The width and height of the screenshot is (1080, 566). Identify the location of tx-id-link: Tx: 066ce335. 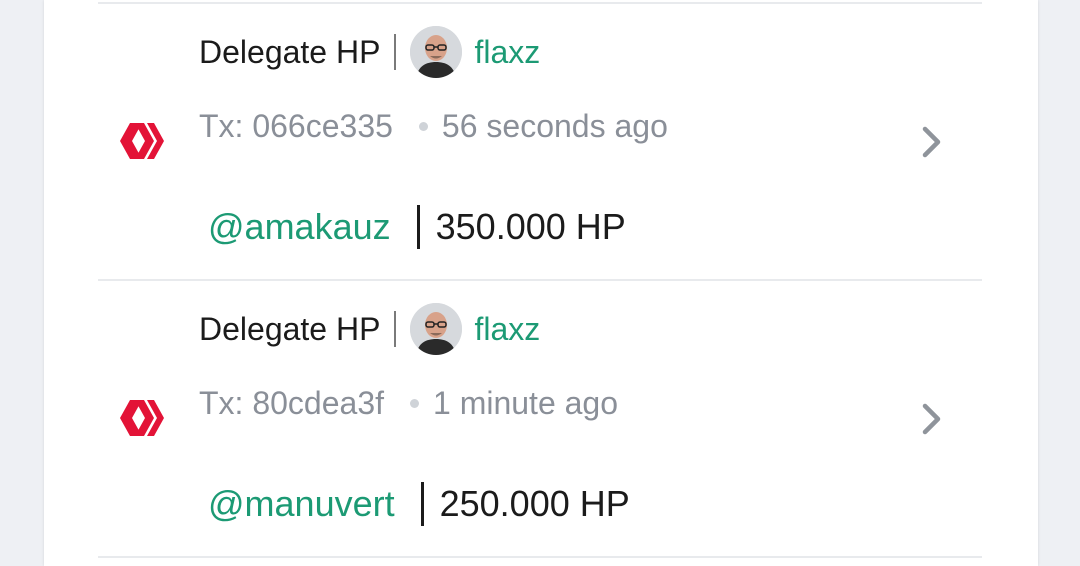
(296, 126).